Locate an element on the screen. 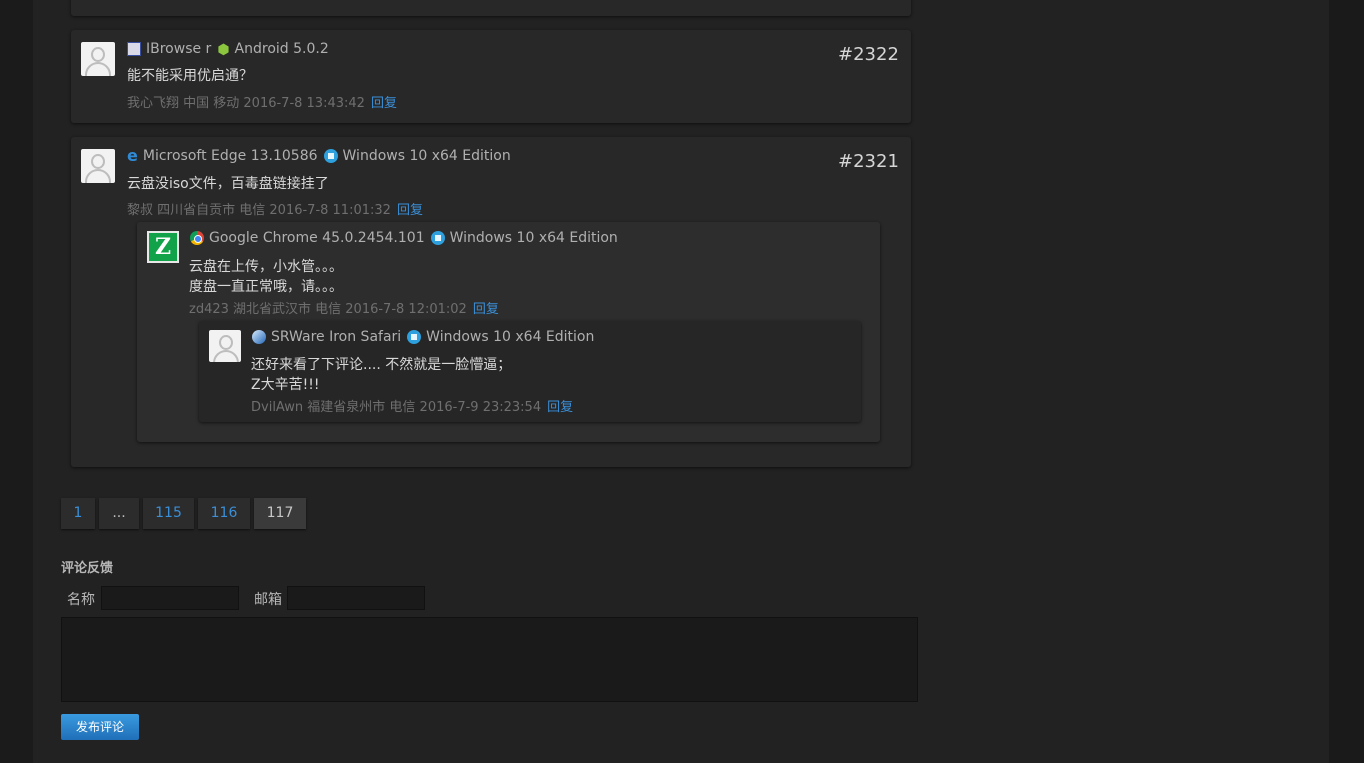 The width and height of the screenshot is (1364, 763). reply-meta: DvilAwn 福建省泉州市 电信 2016-7-9 23:23:54 回复 is located at coordinates (412, 405).